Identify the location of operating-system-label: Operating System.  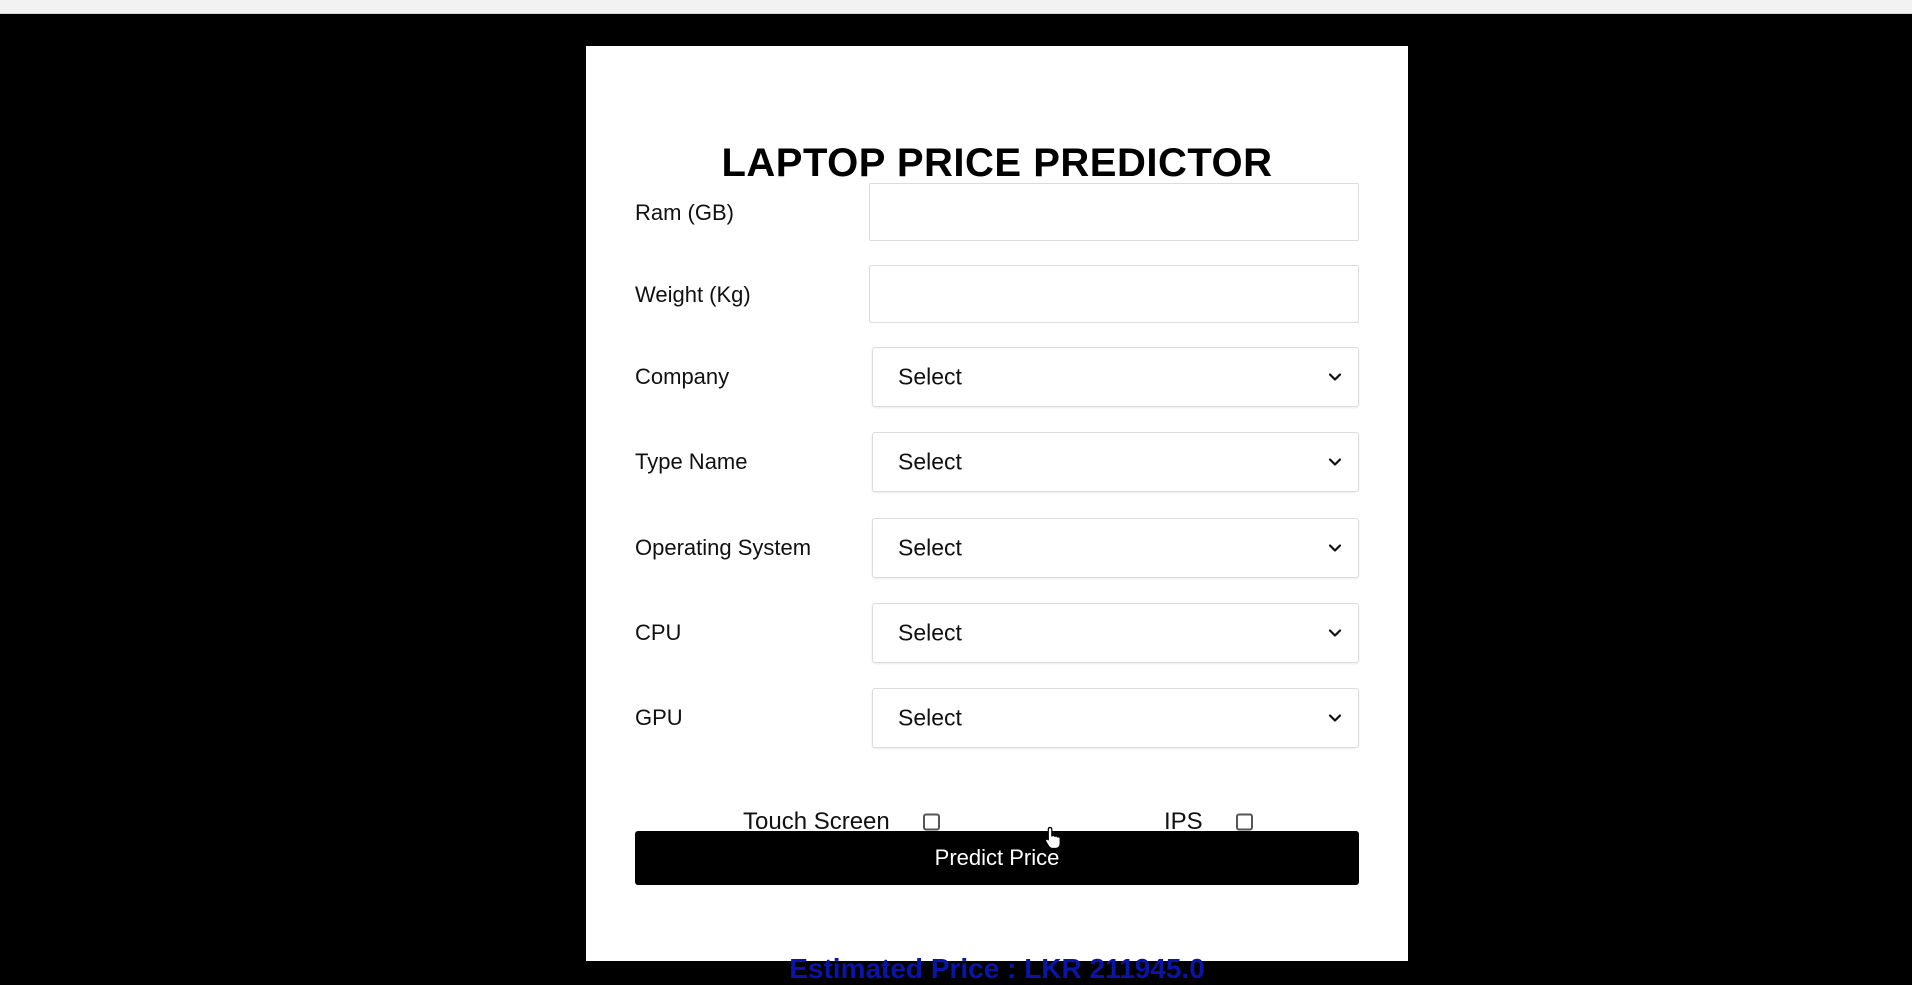
(723, 547).